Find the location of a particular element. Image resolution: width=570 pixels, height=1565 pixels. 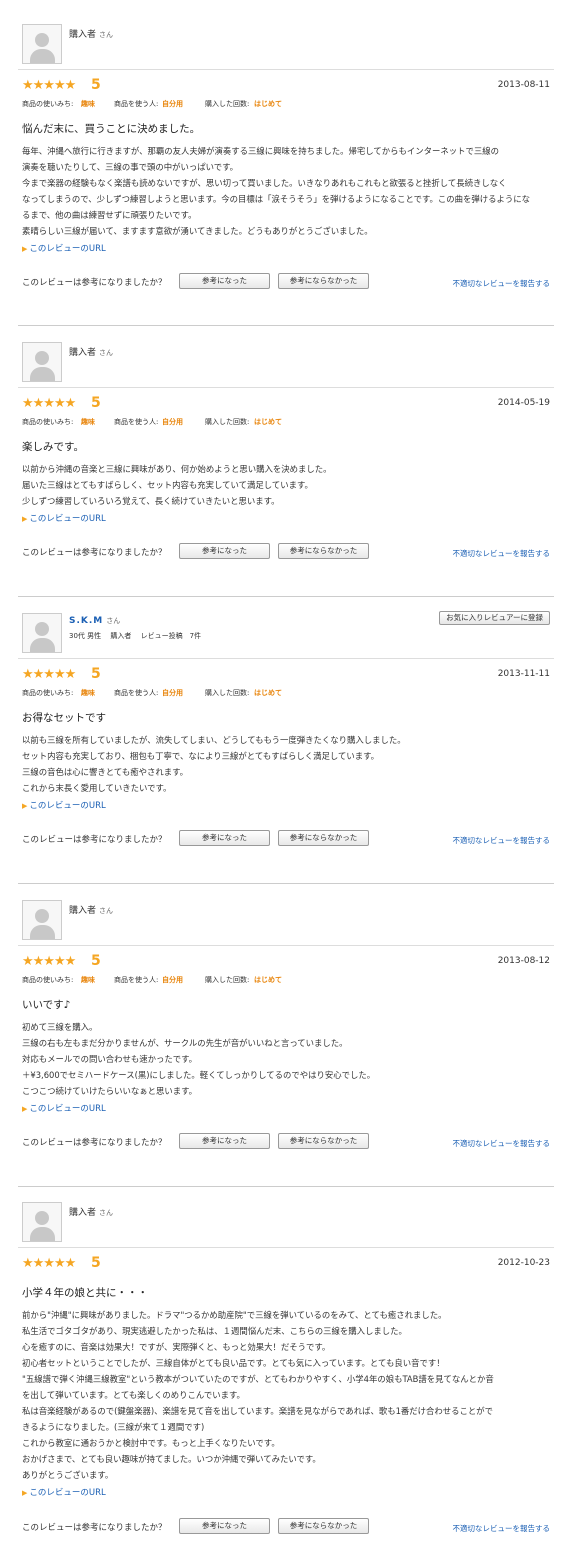

review-date: 2013-08-11 is located at coordinates (523, 85).